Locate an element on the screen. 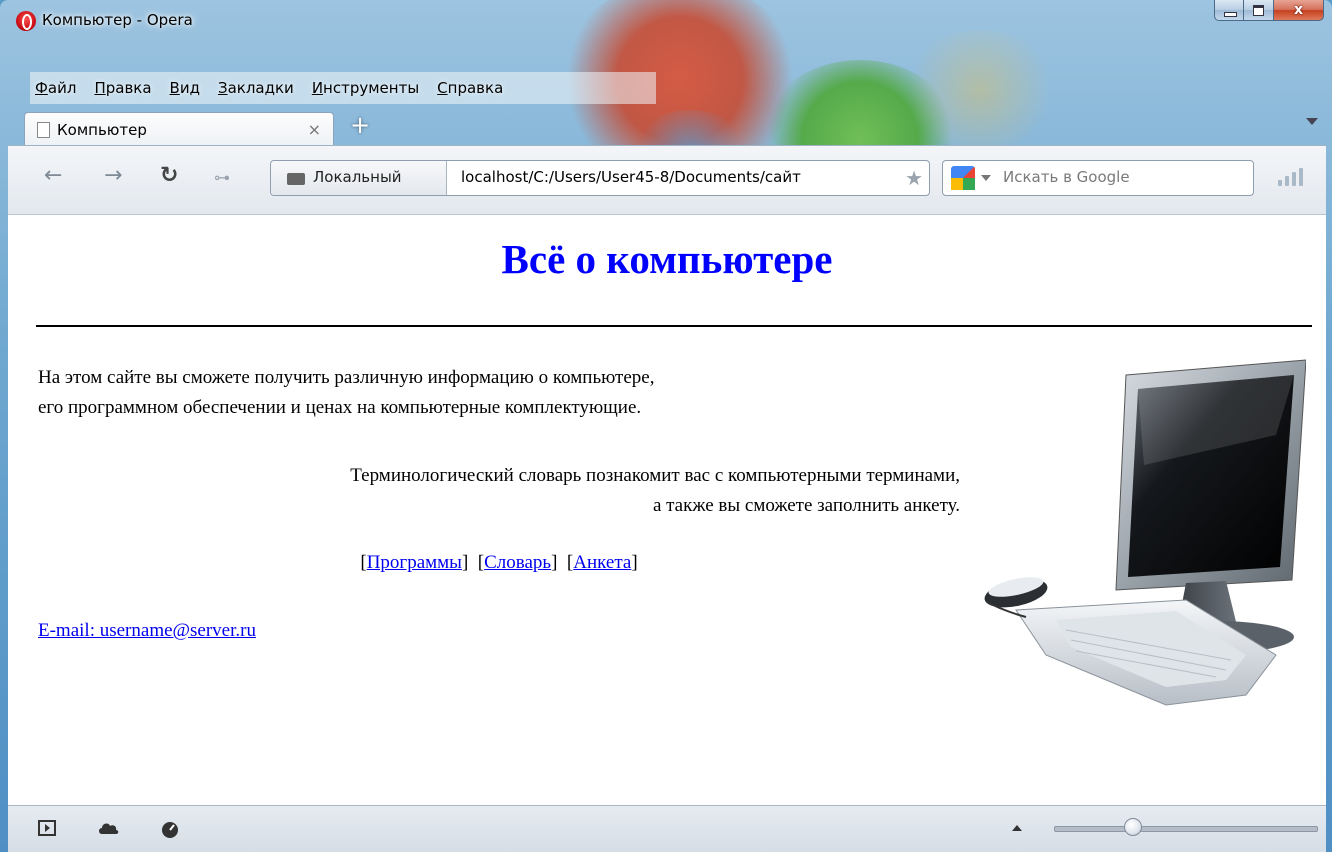 The image size is (1332, 852). dictionary-line-2: а также вы сможете заполнить анкету. is located at coordinates (806, 505).